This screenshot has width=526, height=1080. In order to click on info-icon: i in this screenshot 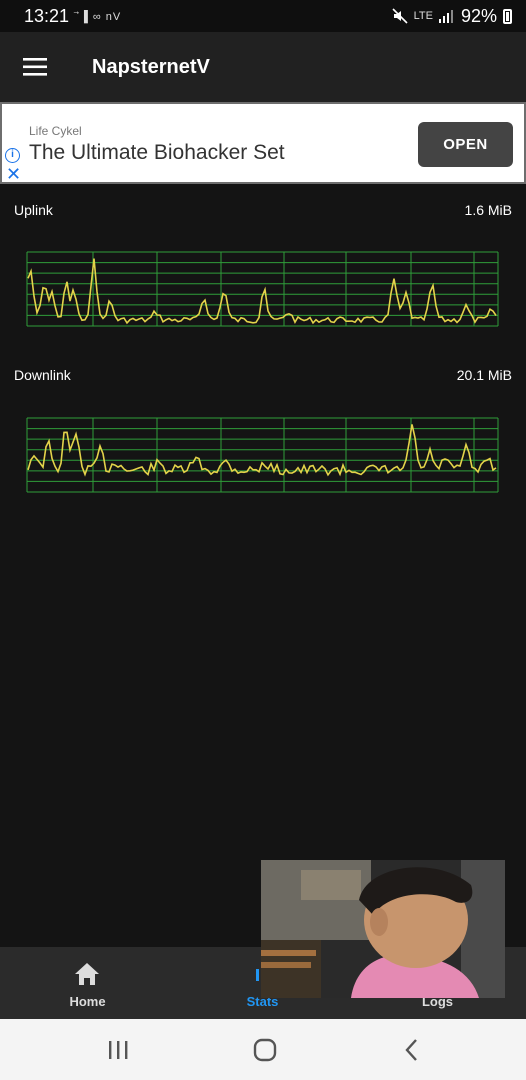, I will do `click(12, 155)`.